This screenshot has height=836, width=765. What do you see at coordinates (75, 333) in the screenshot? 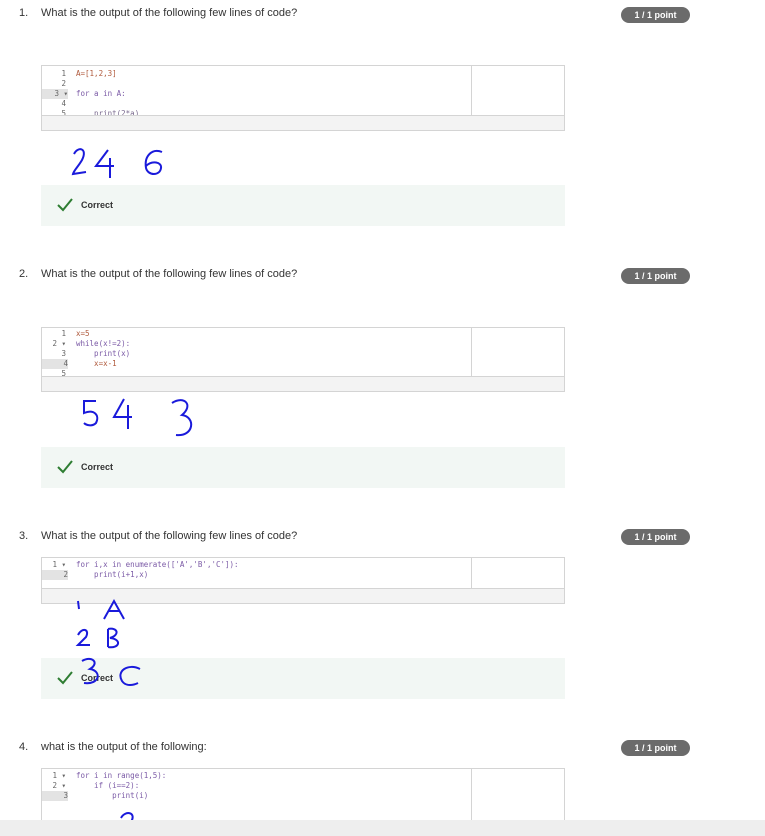
I see `code-line: 1 x=5` at bounding box center [75, 333].